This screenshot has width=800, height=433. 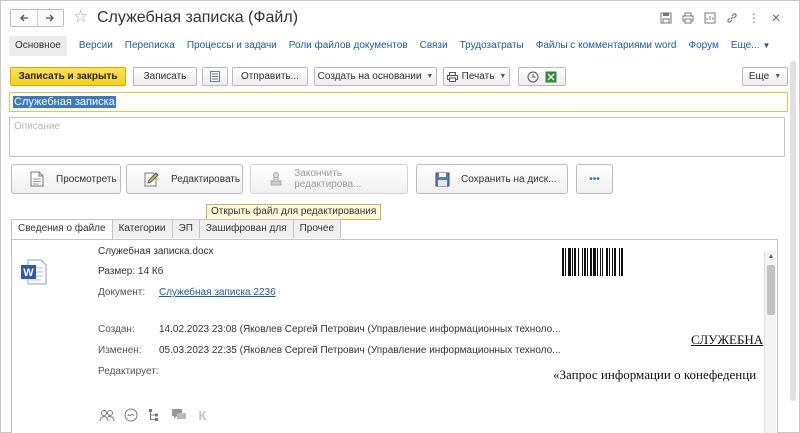 I want to click on more-button: Еще ▼, so click(x=765, y=76).